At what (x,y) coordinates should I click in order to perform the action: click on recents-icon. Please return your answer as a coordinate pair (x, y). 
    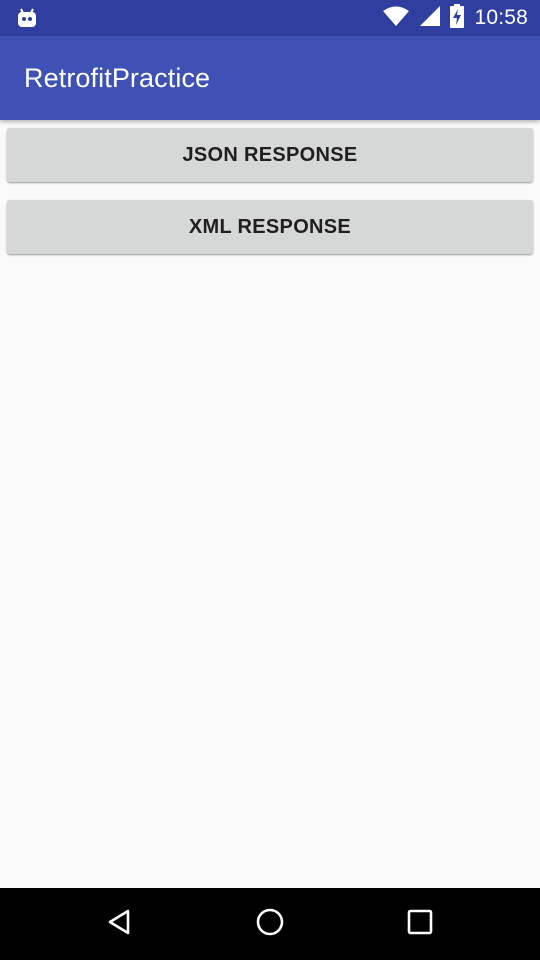
    Looking at the image, I should click on (420, 924).